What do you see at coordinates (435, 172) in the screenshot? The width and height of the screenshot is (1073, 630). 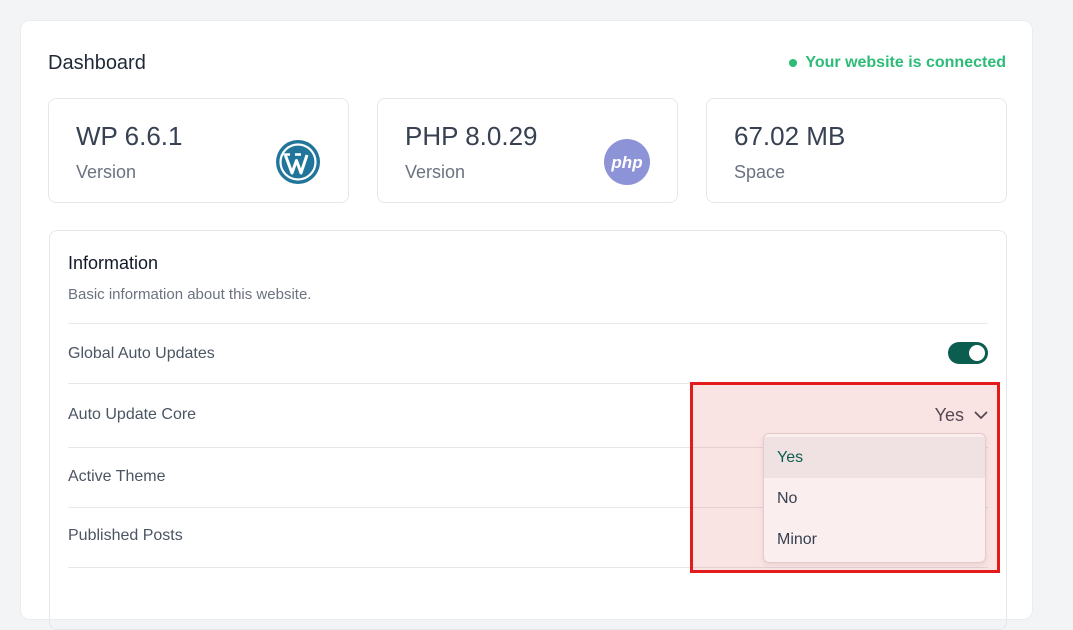 I see `php-version-label: Version` at bounding box center [435, 172].